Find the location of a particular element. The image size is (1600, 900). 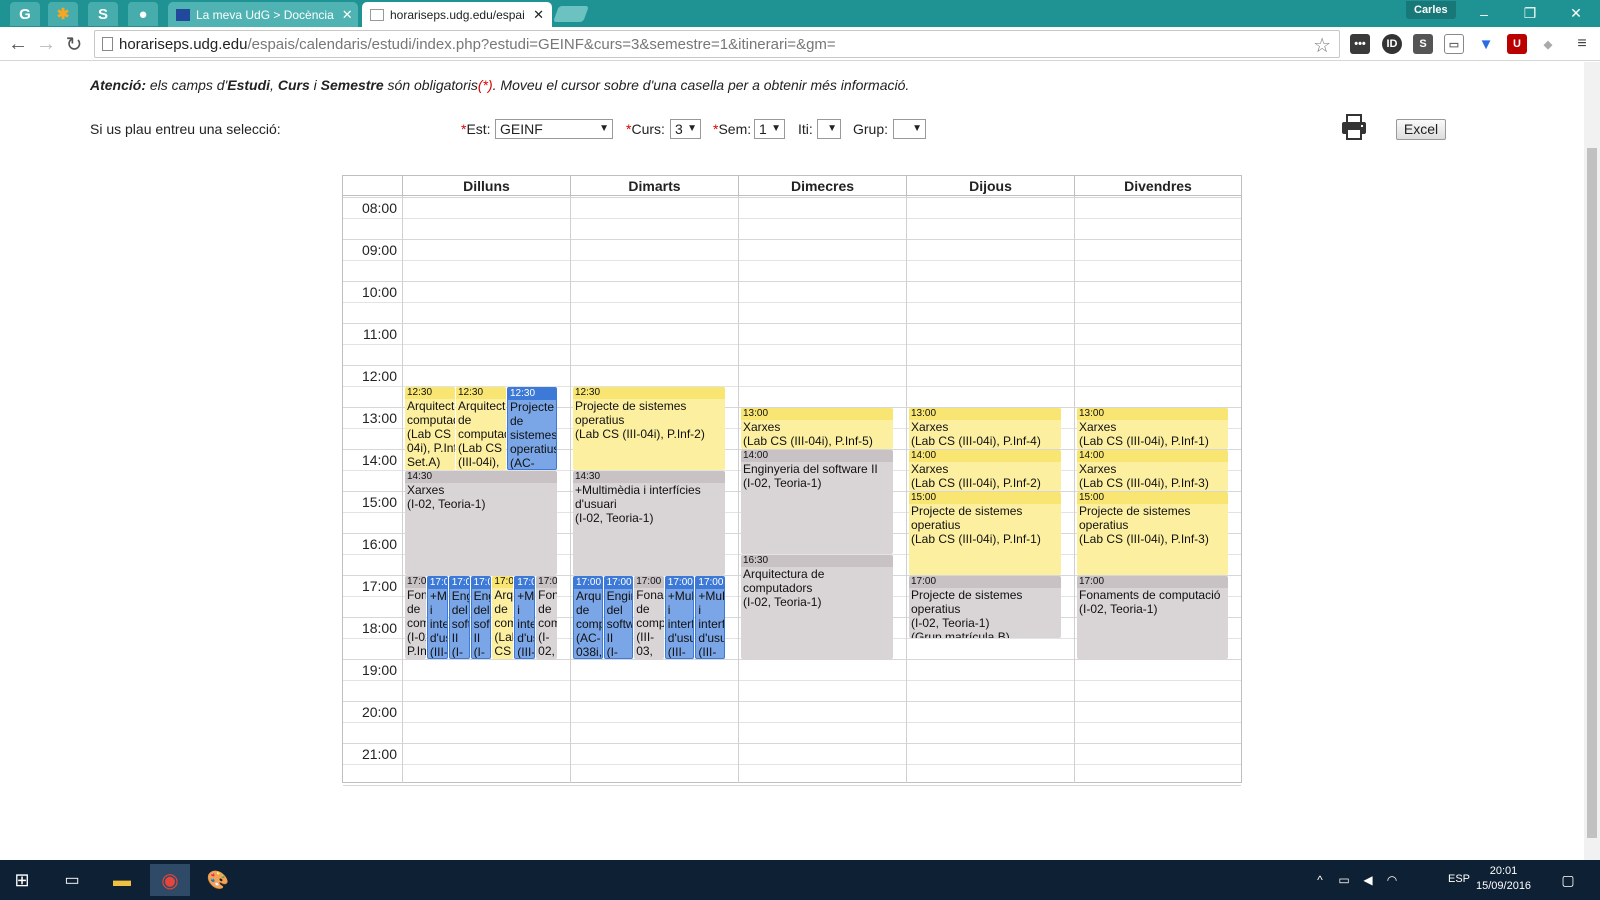

menu-icon: ≡ is located at coordinates (1582, 44).